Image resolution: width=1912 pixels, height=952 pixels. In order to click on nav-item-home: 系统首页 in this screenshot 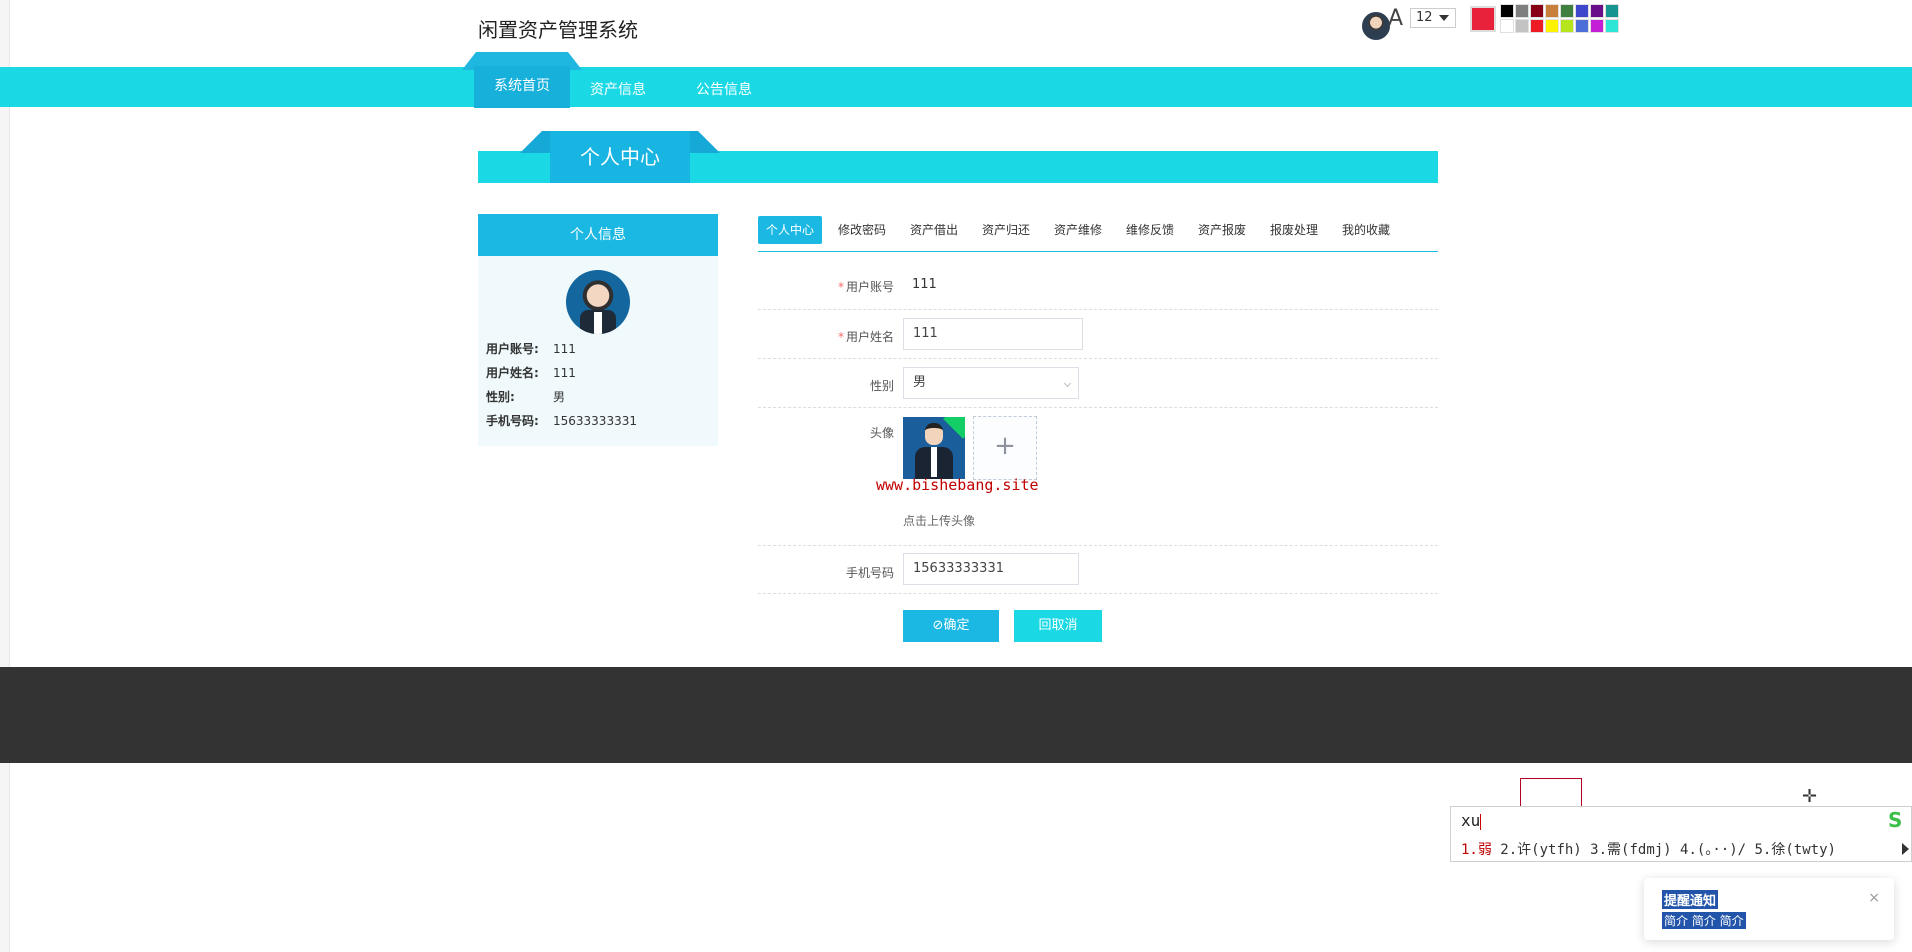, I will do `click(522, 80)`.